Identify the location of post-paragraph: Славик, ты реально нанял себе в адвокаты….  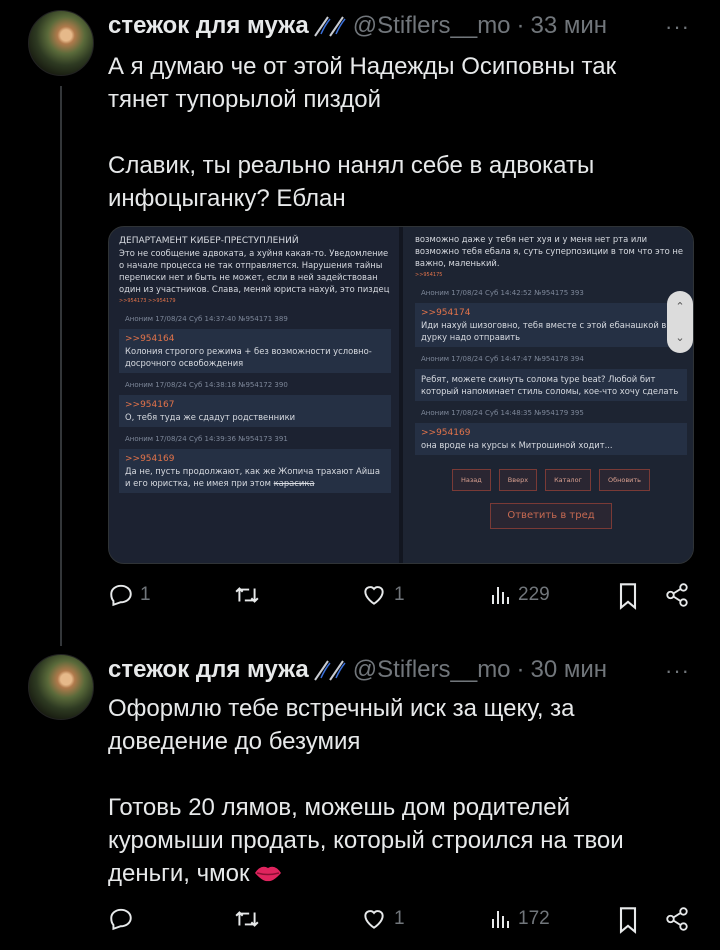
(351, 182).